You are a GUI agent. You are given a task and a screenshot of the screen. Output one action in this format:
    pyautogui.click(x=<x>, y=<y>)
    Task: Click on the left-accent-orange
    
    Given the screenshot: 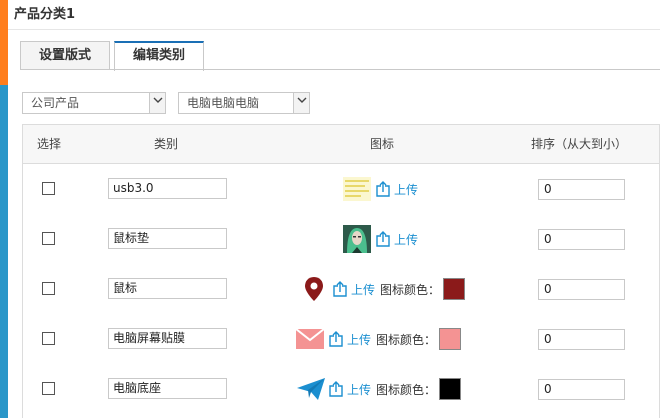 What is the action you would take?
    pyautogui.click(x=4, y=42)
    